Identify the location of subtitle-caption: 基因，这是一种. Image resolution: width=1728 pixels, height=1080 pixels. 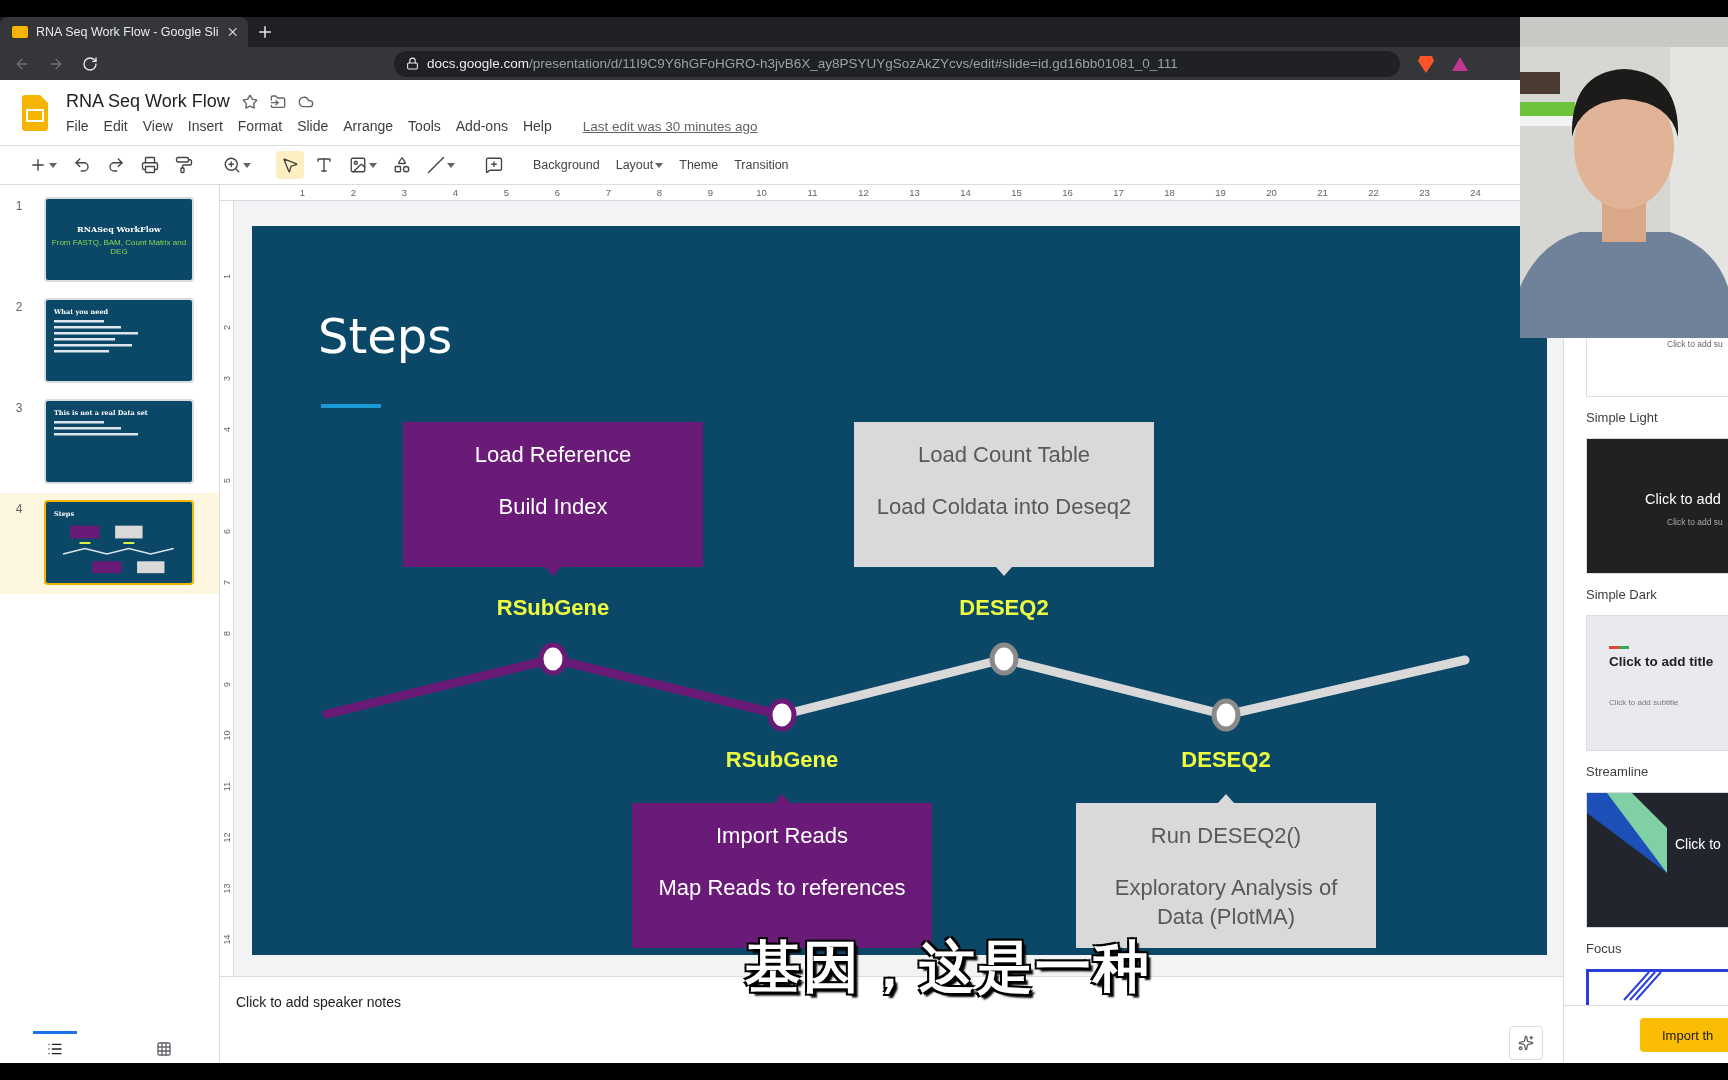
(948, 967).